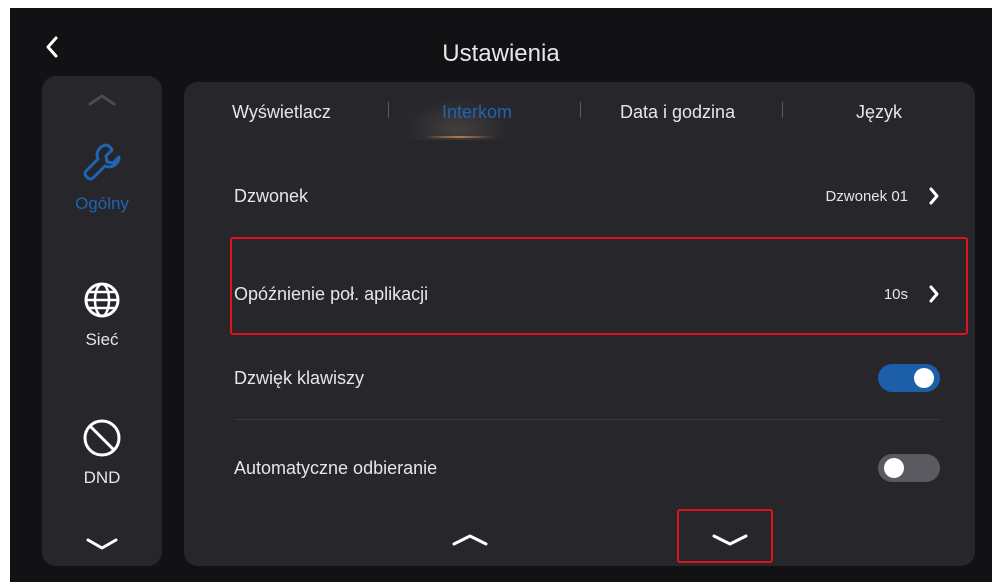  What do you see at coordinates (587, 196) in the screenshot?
I see `ringtone-setting: Dzwonek Dzwonek 01` at bounding box center [587, 196].